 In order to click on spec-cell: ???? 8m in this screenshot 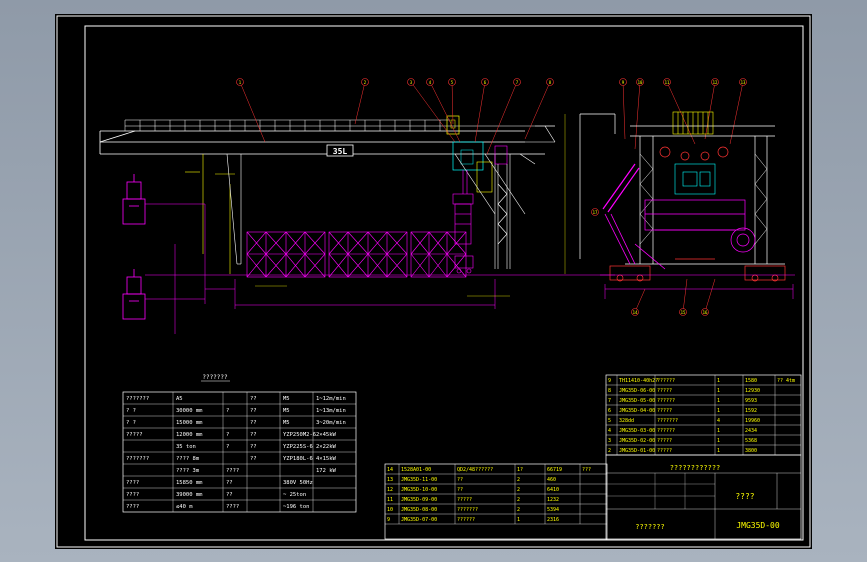, I will do `click(188, 459)`.